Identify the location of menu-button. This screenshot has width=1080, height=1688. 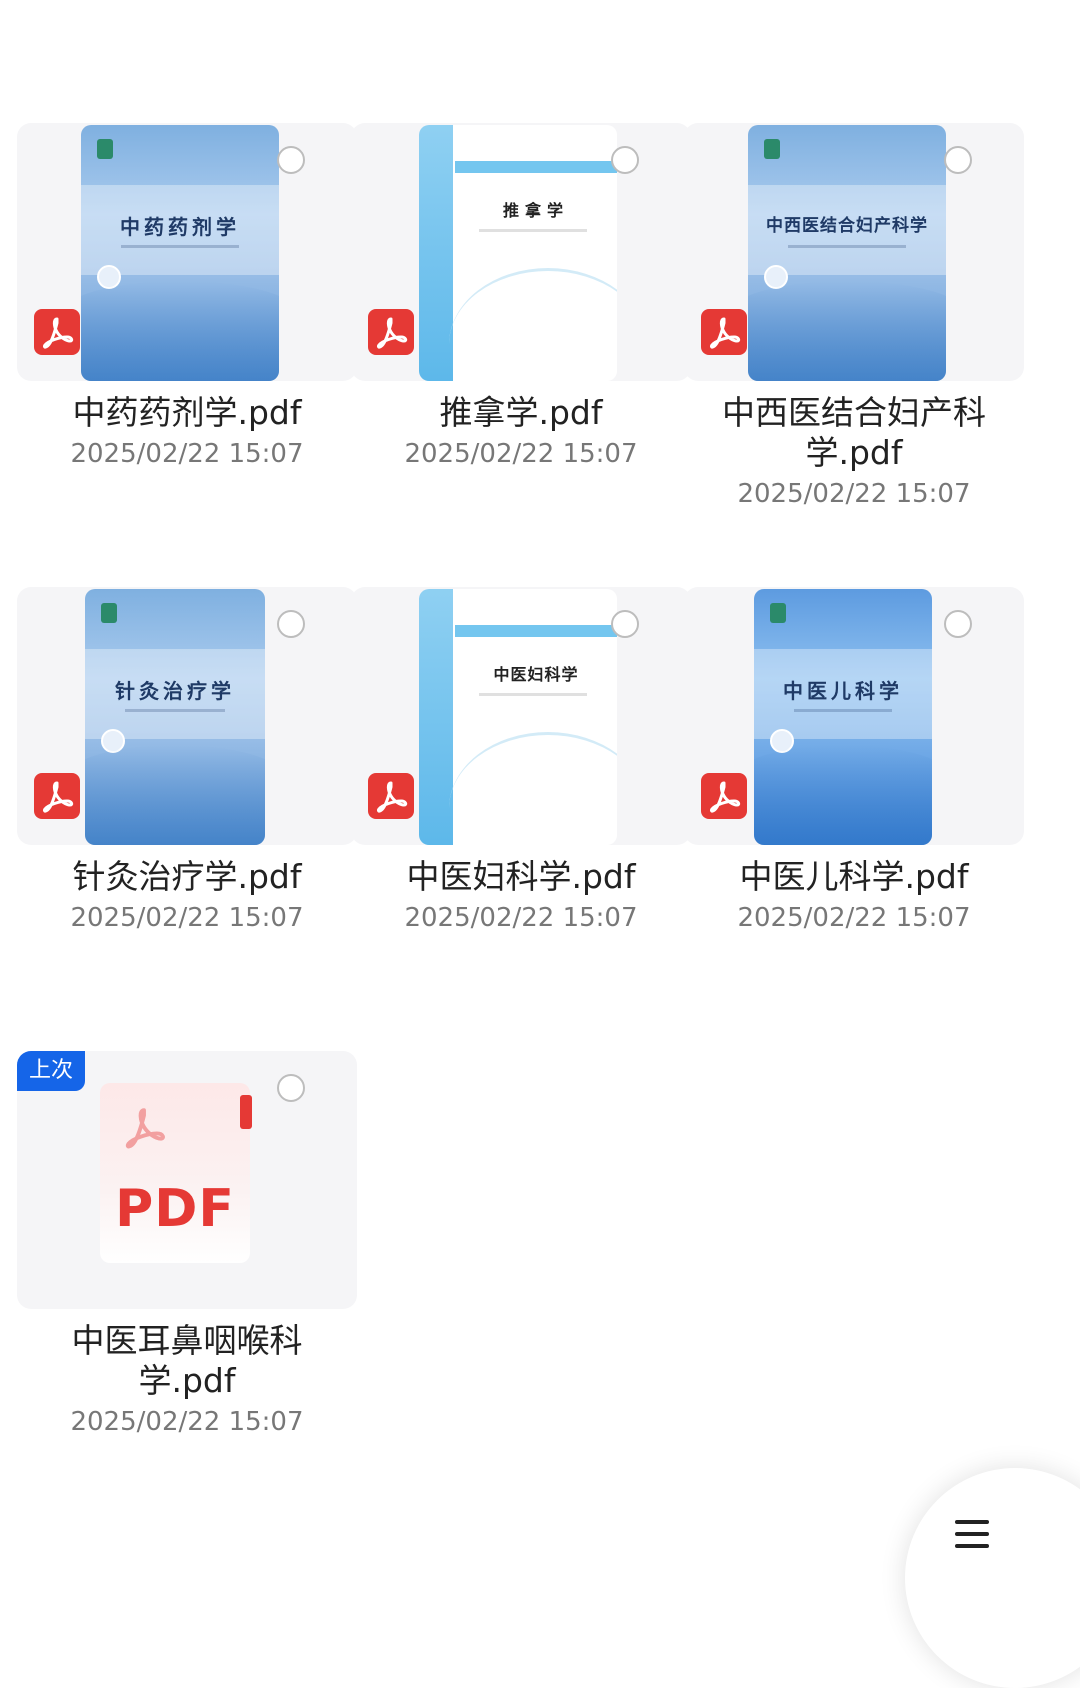
(992, 1578).